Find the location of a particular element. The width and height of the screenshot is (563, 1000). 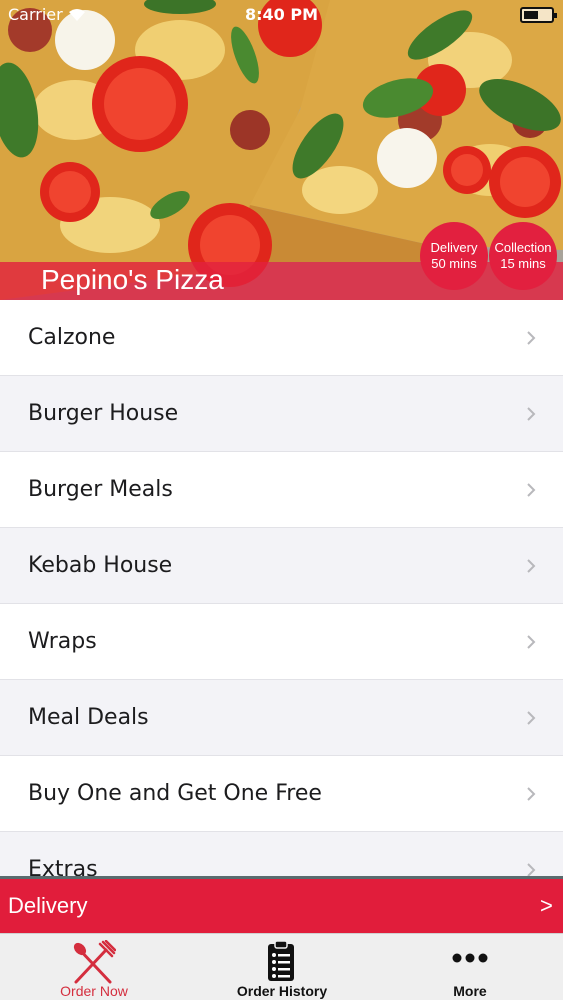

delivery-badge-time: 50 mins is located at coordinates (454, 263).